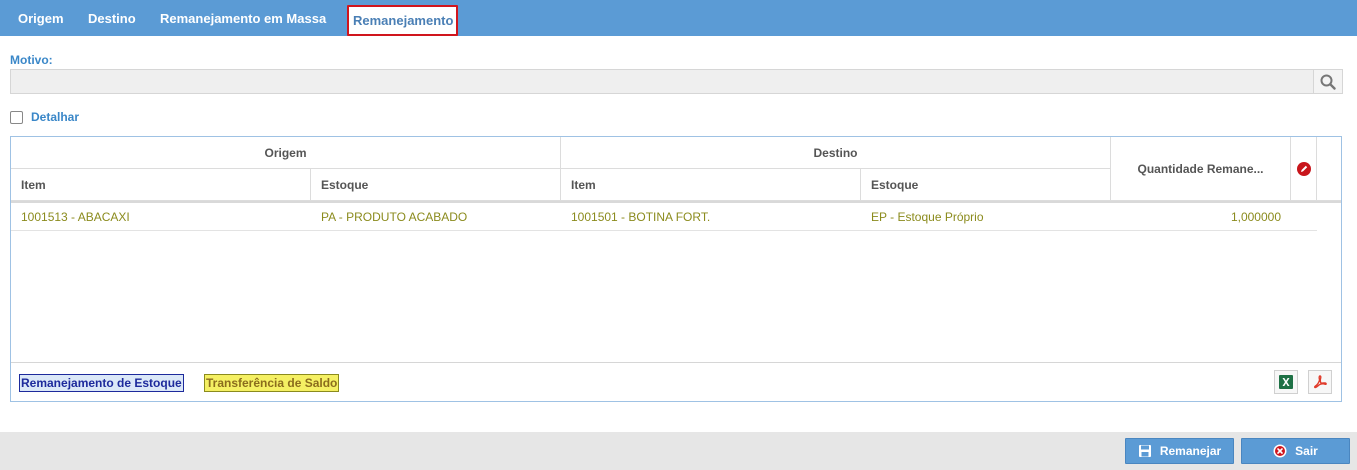 The image size is (1357, 470). I want to click on search-icon, so click(1328, 82).